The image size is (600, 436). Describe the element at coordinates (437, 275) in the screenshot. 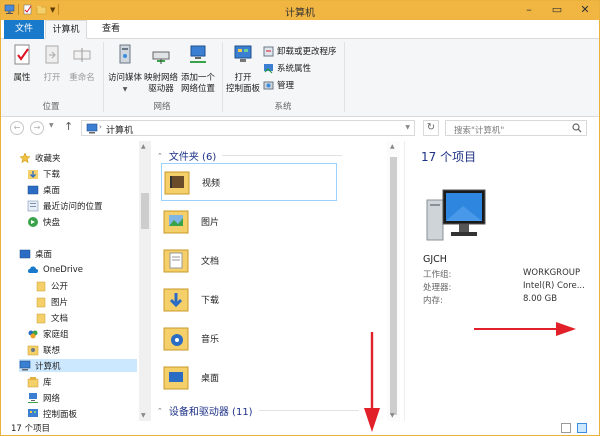

I see `workgroup-label: 工作组:` at that location.